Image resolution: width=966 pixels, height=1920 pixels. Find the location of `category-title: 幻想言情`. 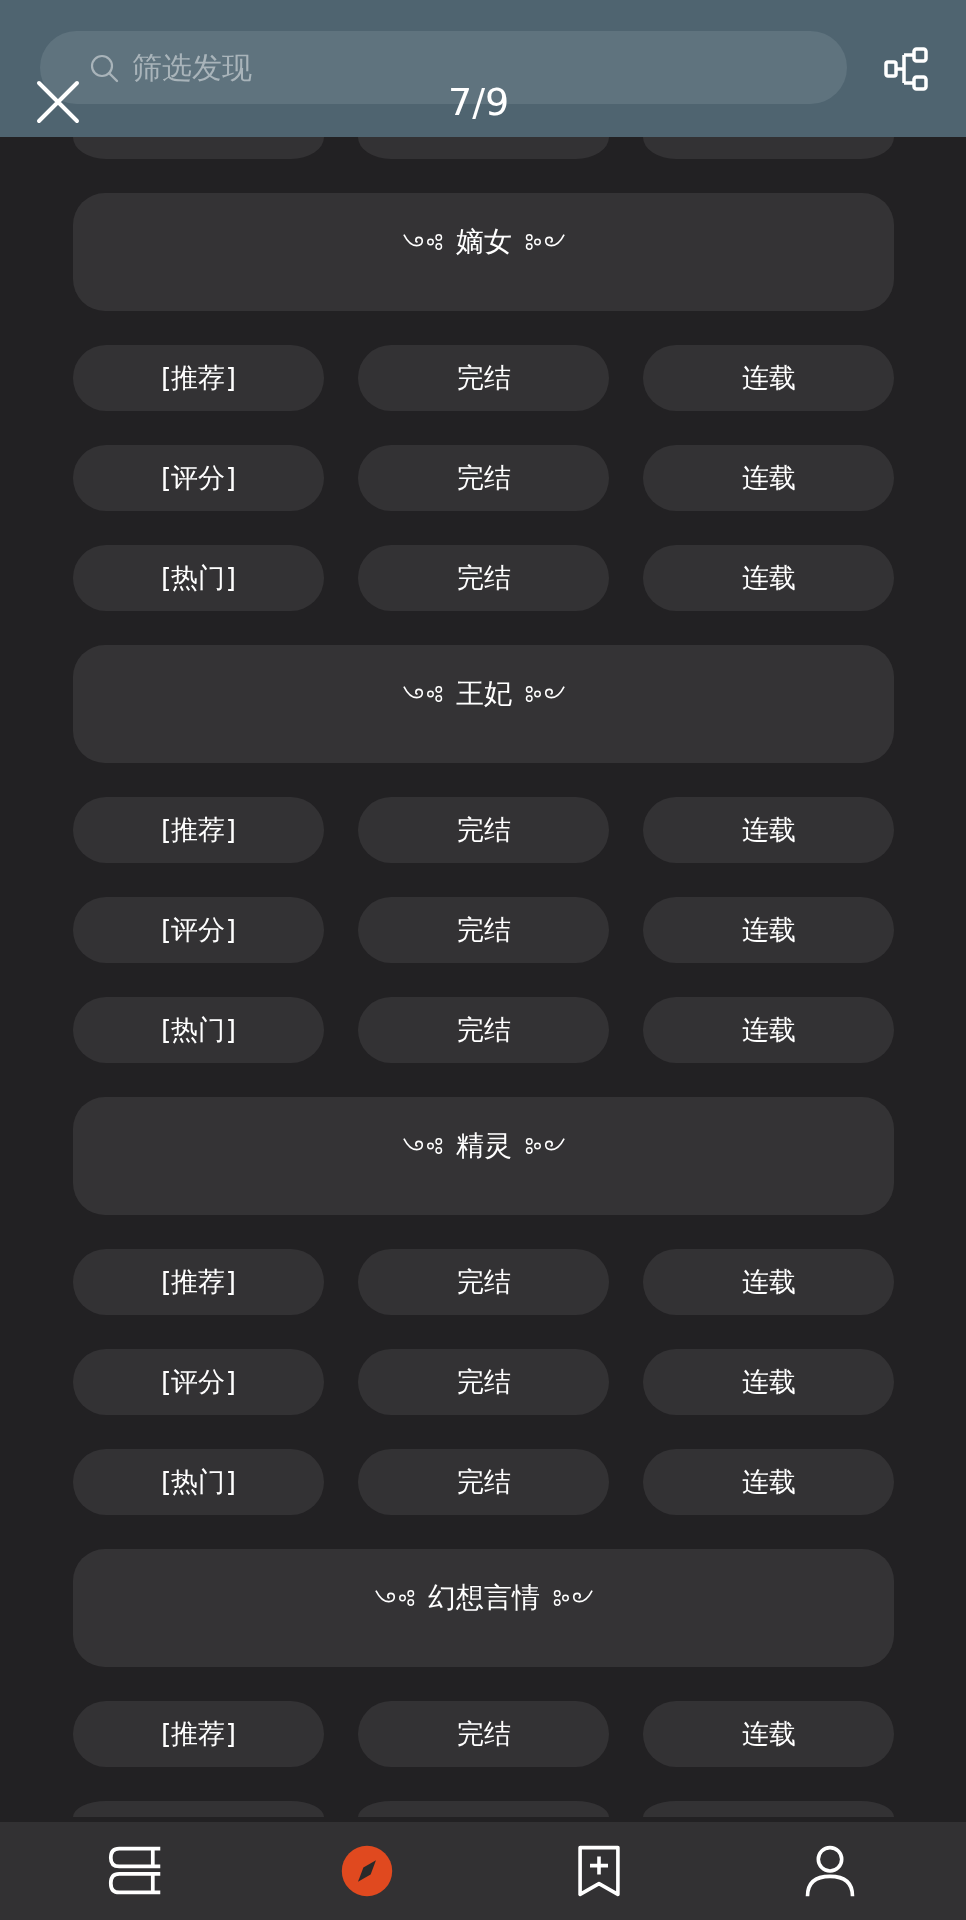

category-title: 幻想言情 is located at coordinates (483, 1598).